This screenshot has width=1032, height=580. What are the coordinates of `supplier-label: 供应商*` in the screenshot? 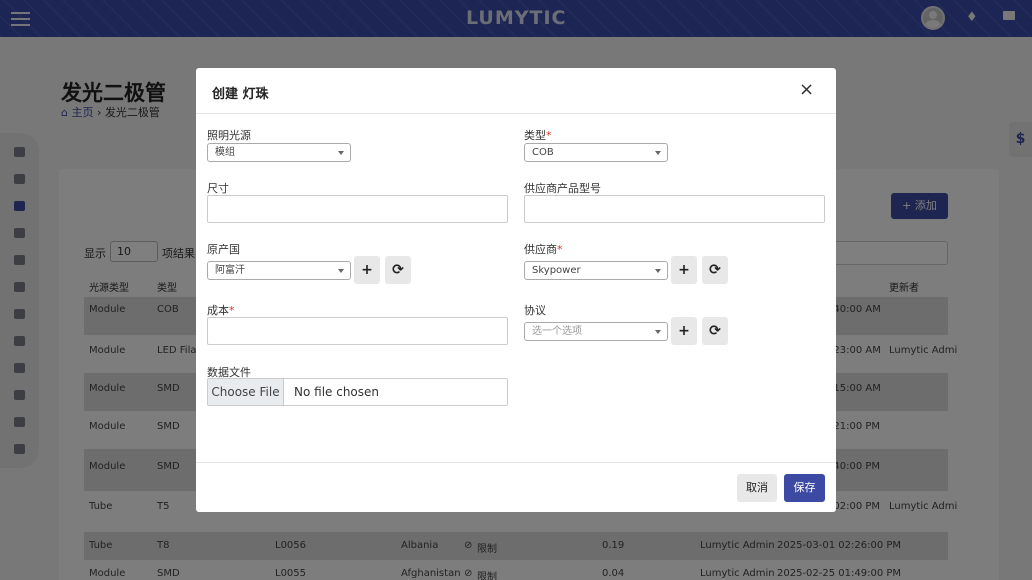 It's located at (543, 249).